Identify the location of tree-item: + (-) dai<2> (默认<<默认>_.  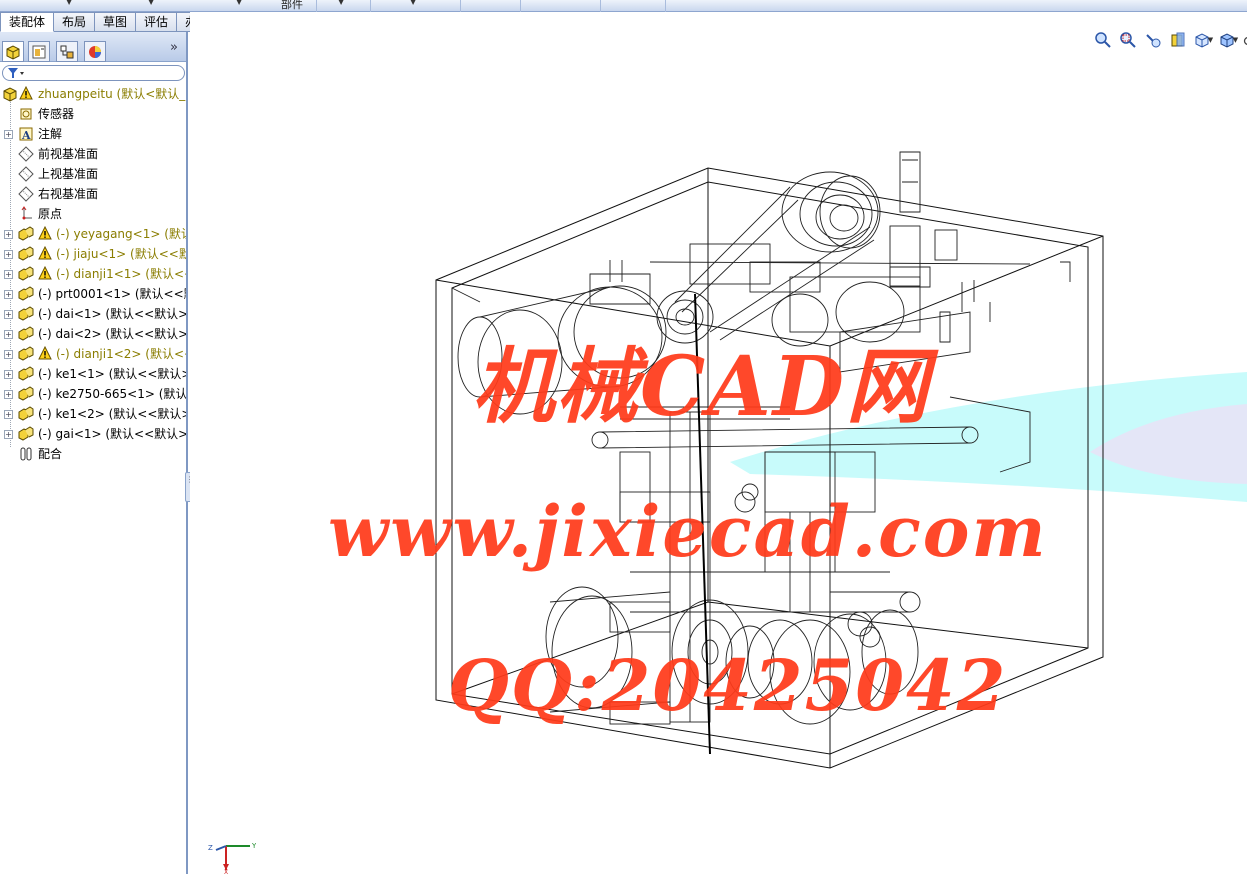
(93, 334).